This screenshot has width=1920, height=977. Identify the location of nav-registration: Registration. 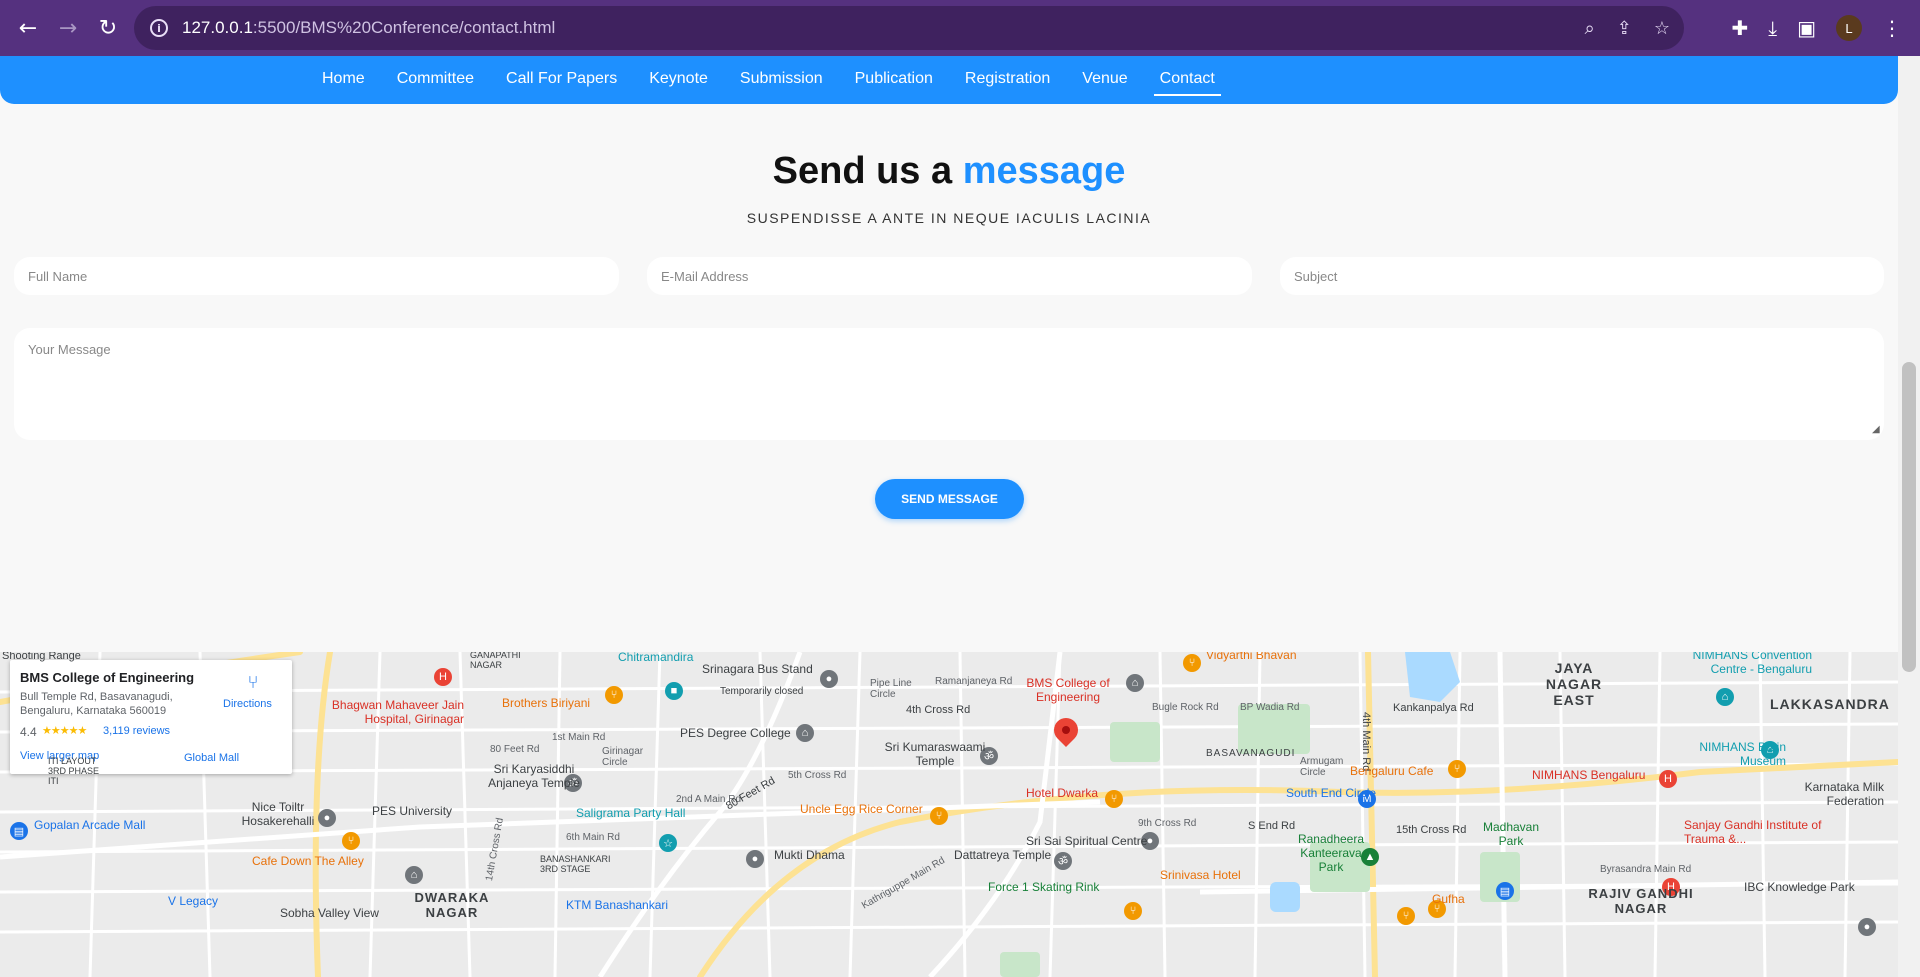
(1007, 80).